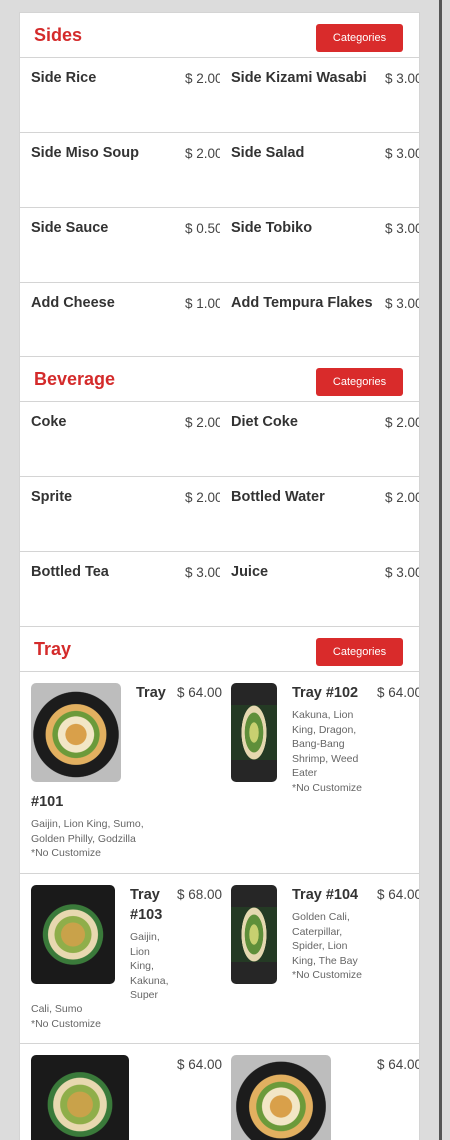 The width and height of the screenshot is (450, 1140). Describe the element at coordinates (325, 895) in the screenshot. I see `tray-name: Tray #104` at that location.